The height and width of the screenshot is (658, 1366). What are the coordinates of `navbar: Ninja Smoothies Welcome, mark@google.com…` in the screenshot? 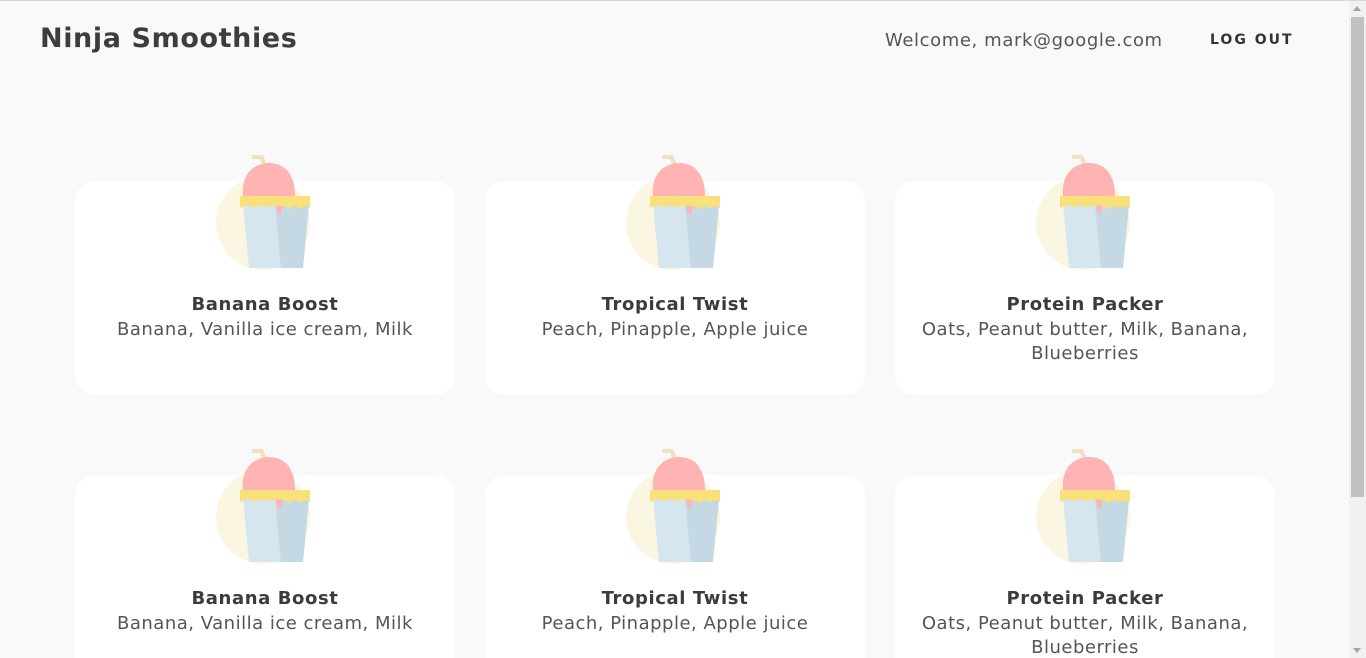 It's located at (674, 41).